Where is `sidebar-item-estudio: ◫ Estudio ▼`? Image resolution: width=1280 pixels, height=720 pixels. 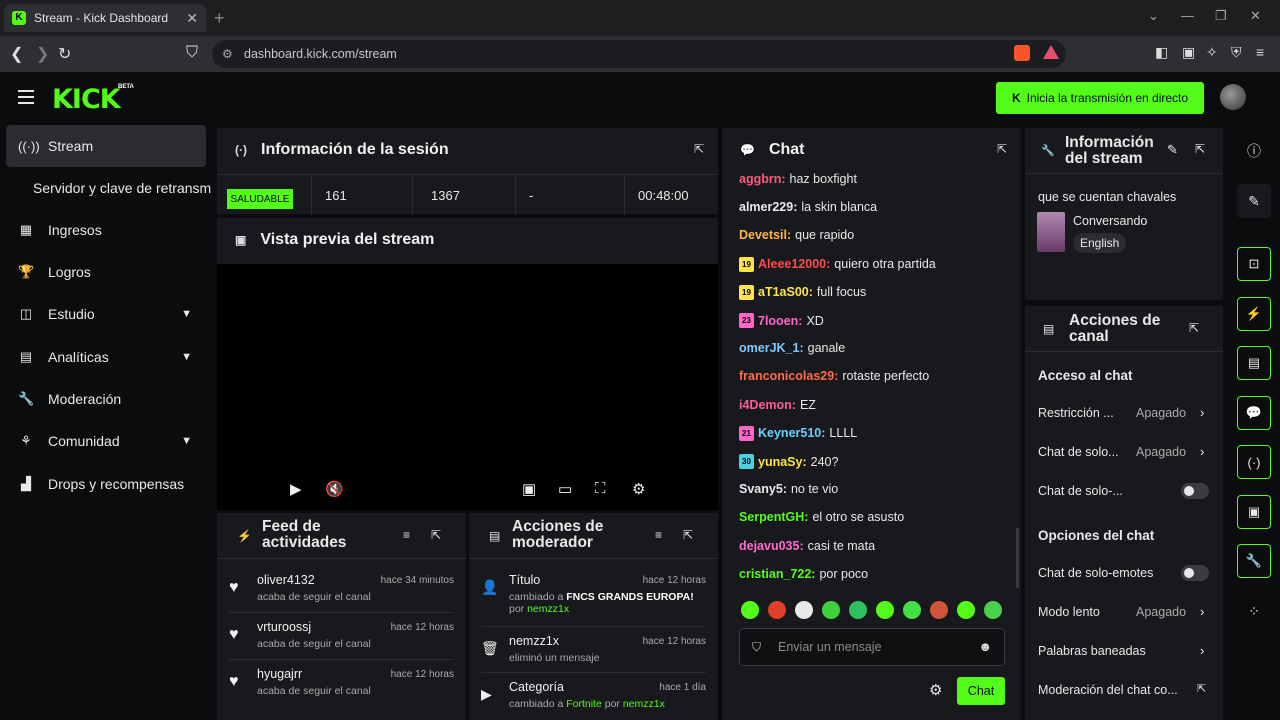
sidebar-item-estudio: ◫ Estudio ▼ is located at coordinates (106, 314).